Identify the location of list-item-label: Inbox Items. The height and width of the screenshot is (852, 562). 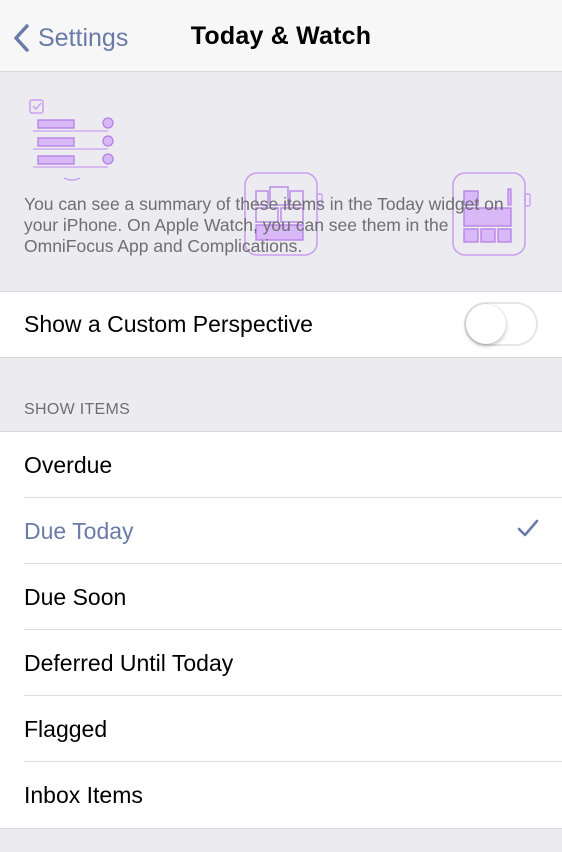
(83, 794).